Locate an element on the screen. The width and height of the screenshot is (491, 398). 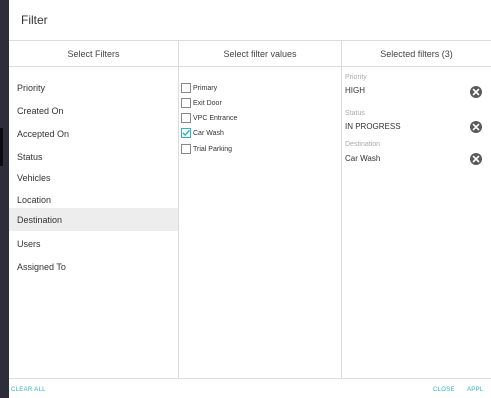
dialog-title: Filter is located at coordinates (34, 20).